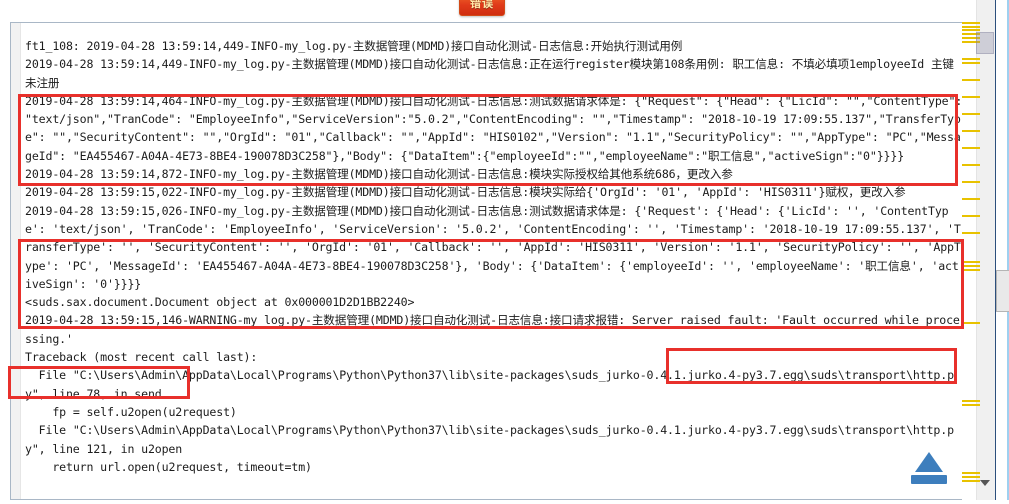 This screenshot has height=504, width=1009. I want to click on scroll-to-top-bar, so click(929, 479).